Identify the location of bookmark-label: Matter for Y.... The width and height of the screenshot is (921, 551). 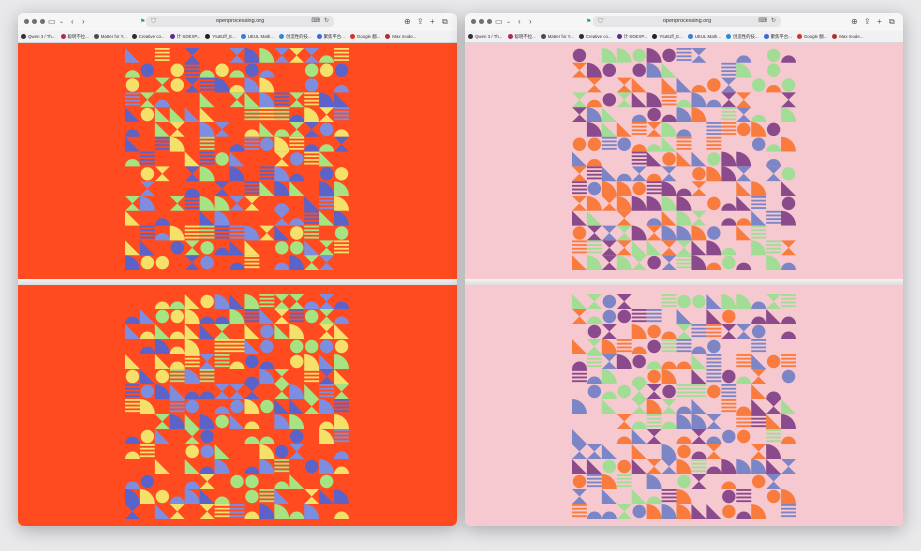
(113, 36).